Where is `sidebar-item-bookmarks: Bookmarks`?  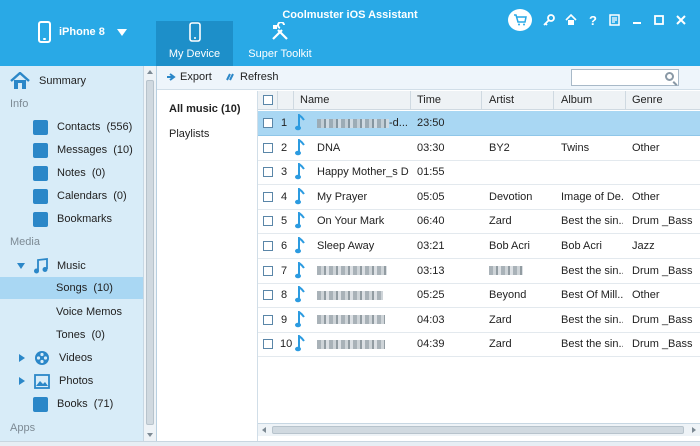 sidebar-item-bookmarks: Bookmarks is located at coordinates (72, 219).